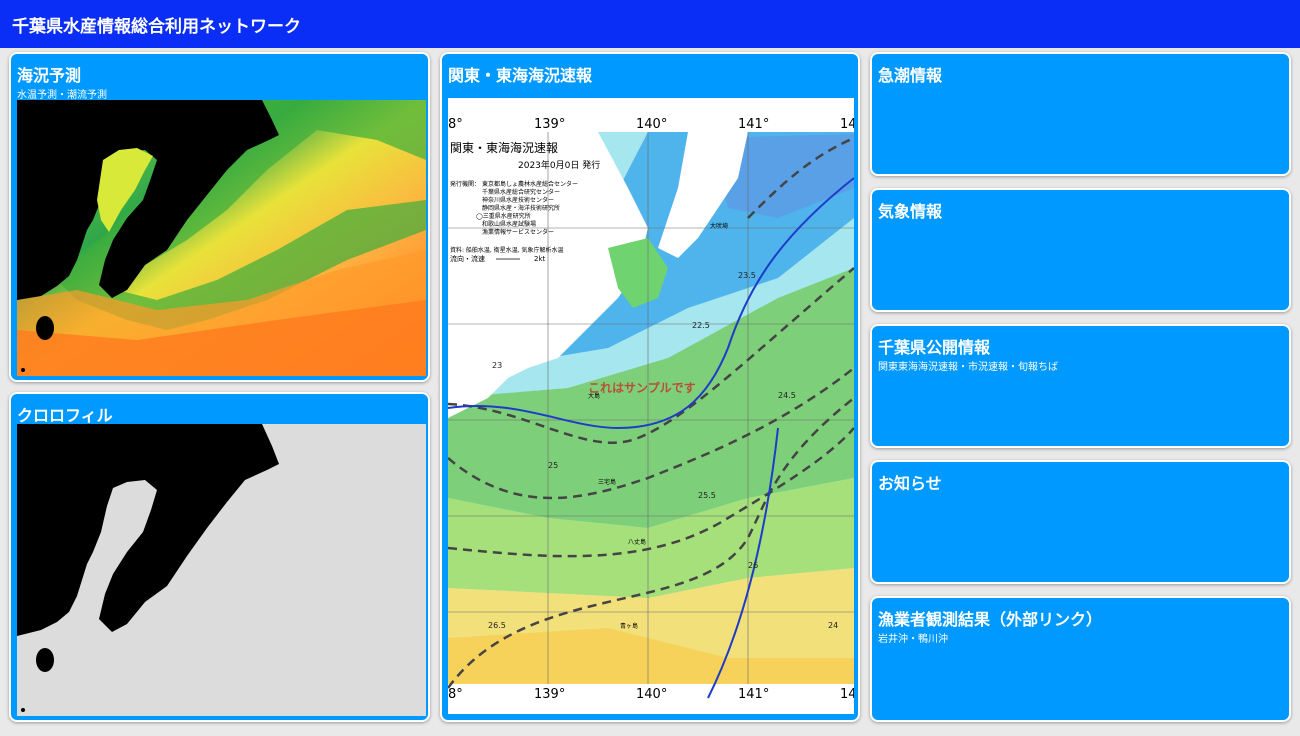  Describe the element at coordinates (518, 200) in the screenshot. I see `map-issuer: 神奈川県水産技術センター` at that location.